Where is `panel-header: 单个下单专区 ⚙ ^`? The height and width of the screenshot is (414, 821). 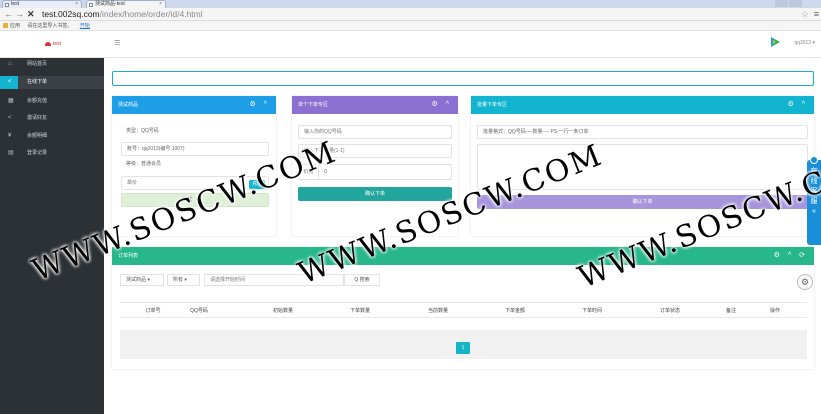 panel-header: 单个下单专区 ⚙ ^ is located at coordinates (375, 105).